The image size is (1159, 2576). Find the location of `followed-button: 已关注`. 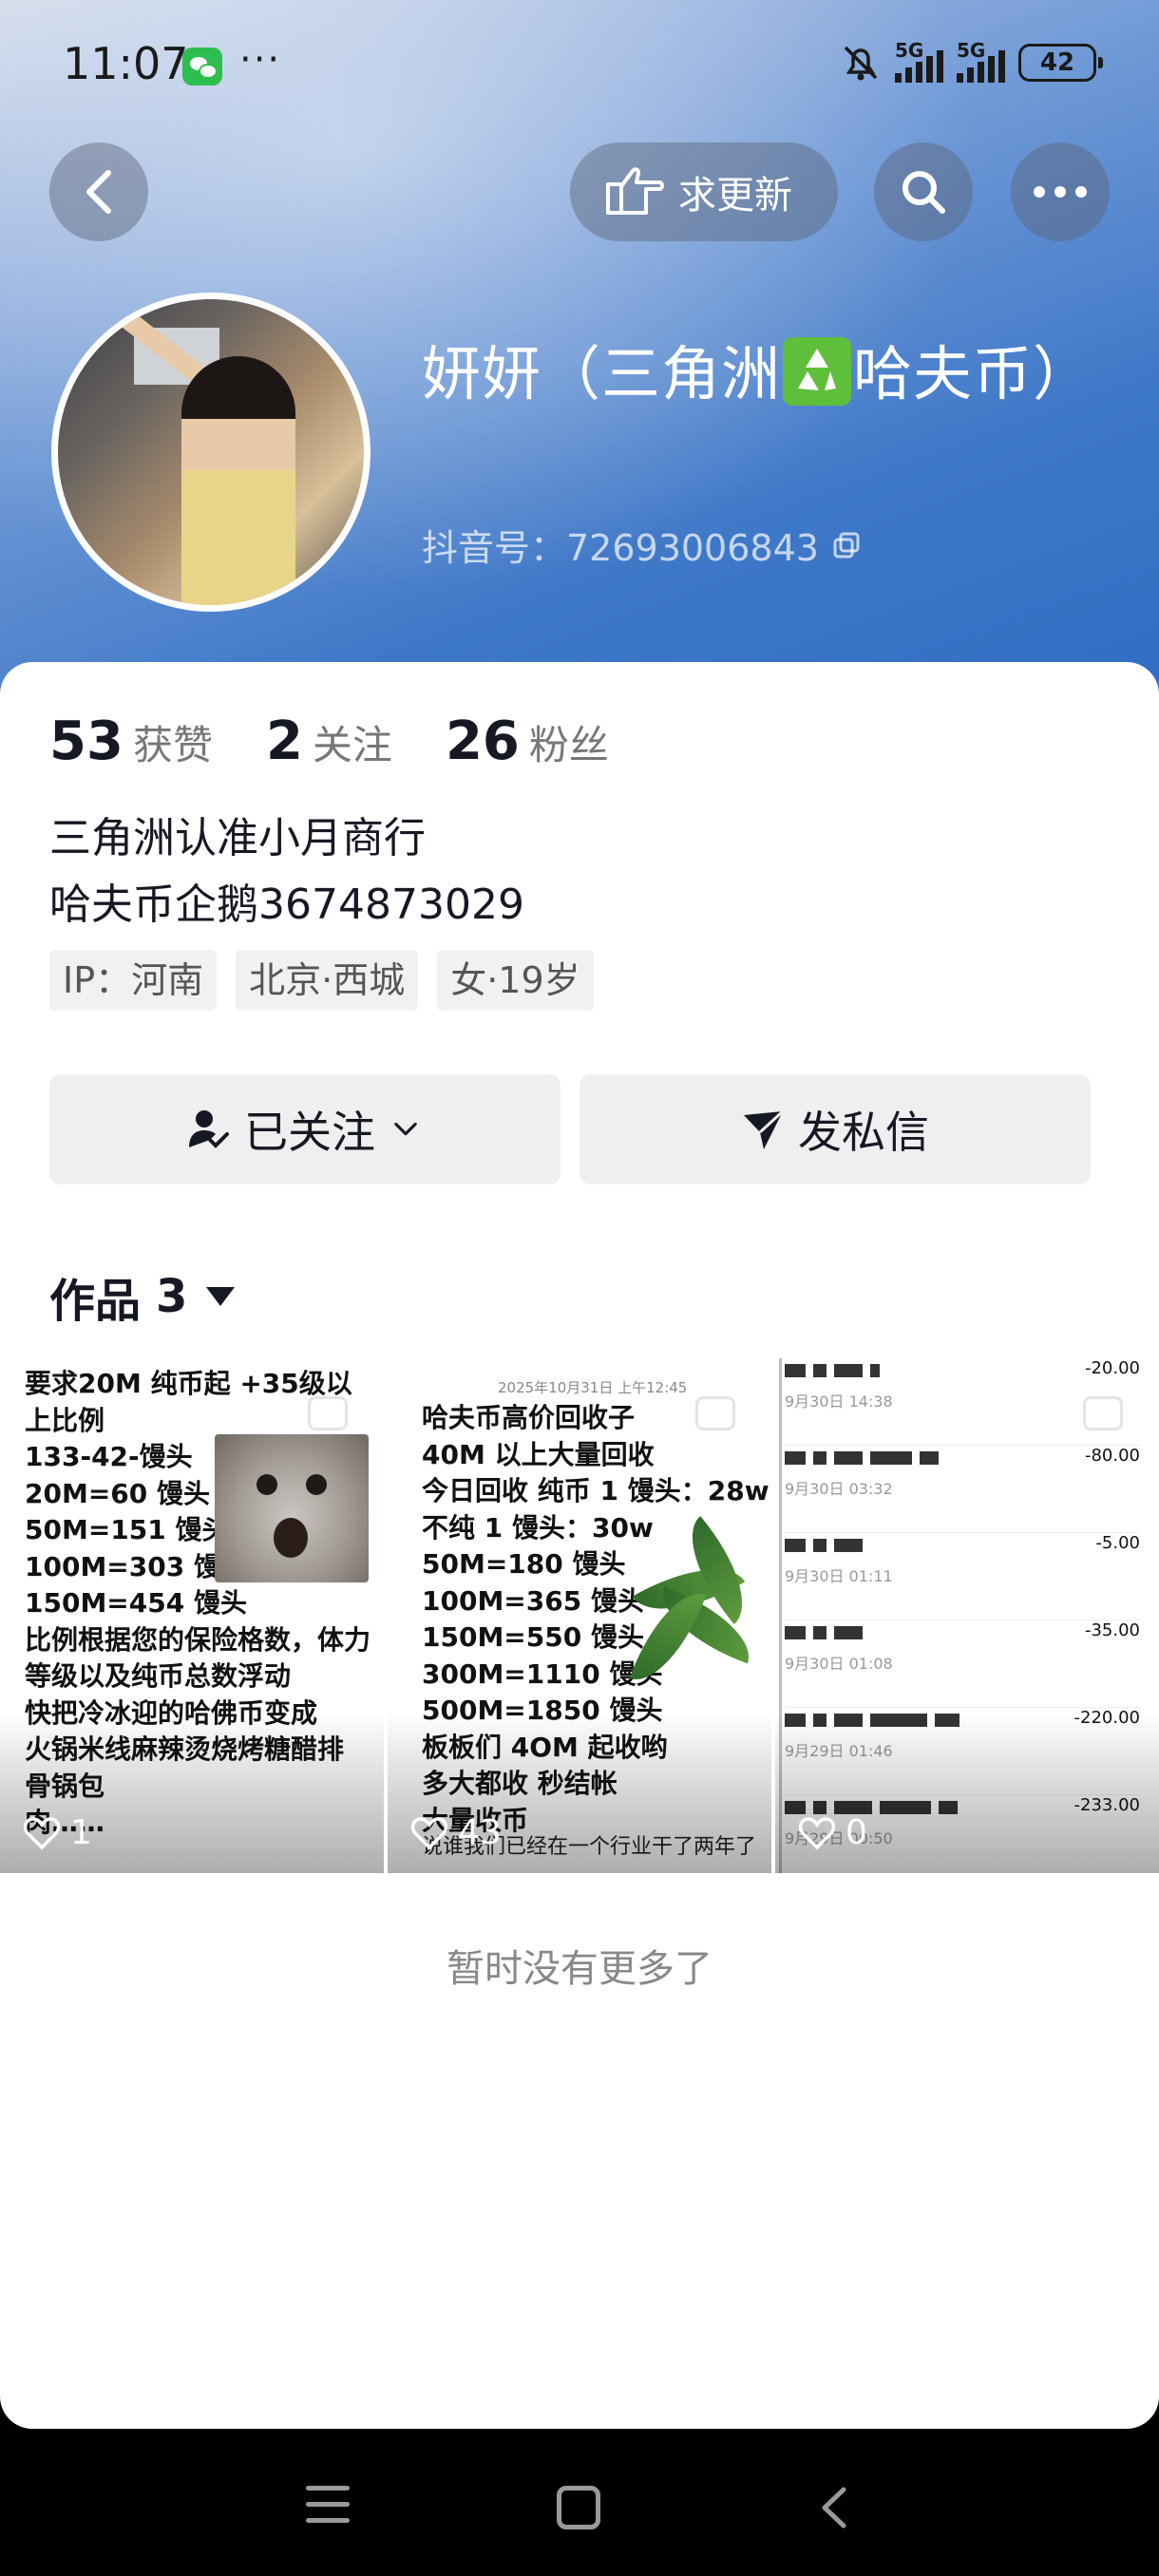

followed-button: 已关注 is located at coordinates (304, 1129).